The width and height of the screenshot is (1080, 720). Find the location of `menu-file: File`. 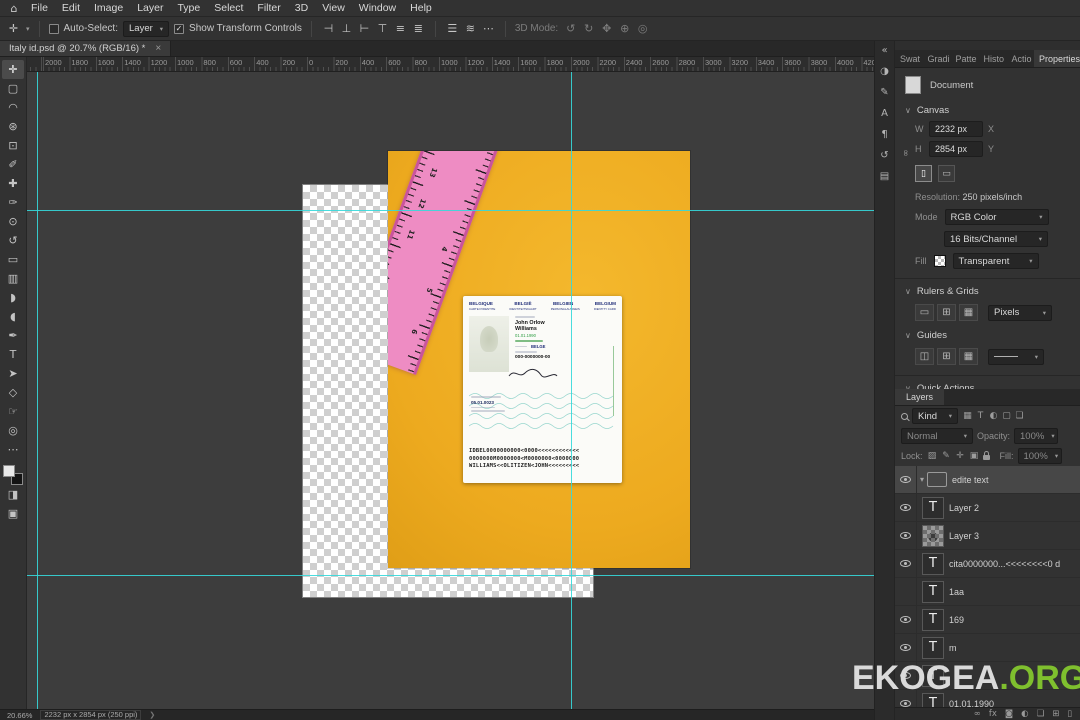

menu-file: File is located at coordinates (39, 8).